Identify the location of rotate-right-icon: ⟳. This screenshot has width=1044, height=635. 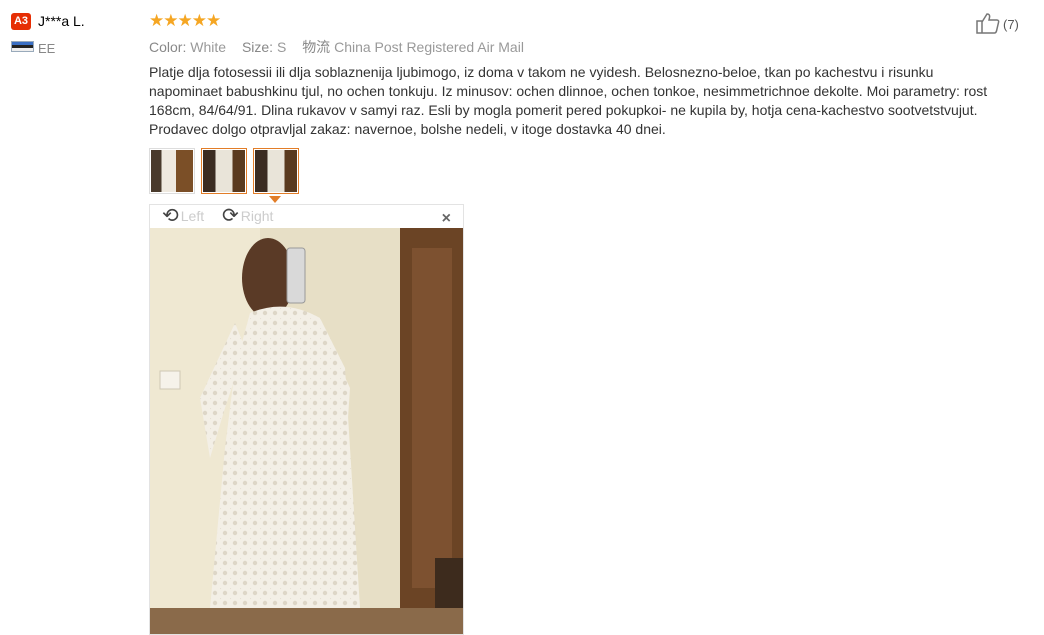
(230, 216).